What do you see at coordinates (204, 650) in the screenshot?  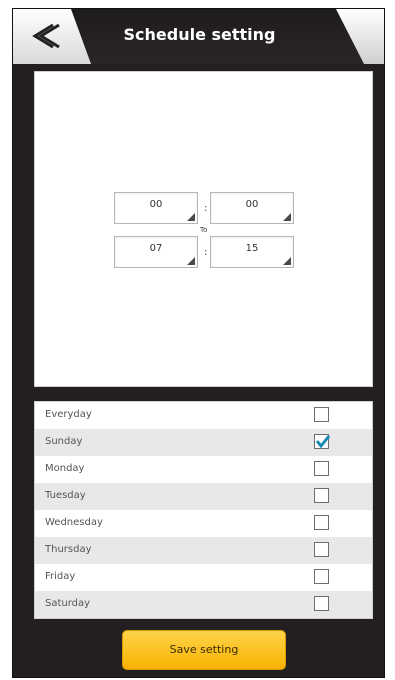 I see `save-setting-button: Save setting` at bounding box center [204, 650].